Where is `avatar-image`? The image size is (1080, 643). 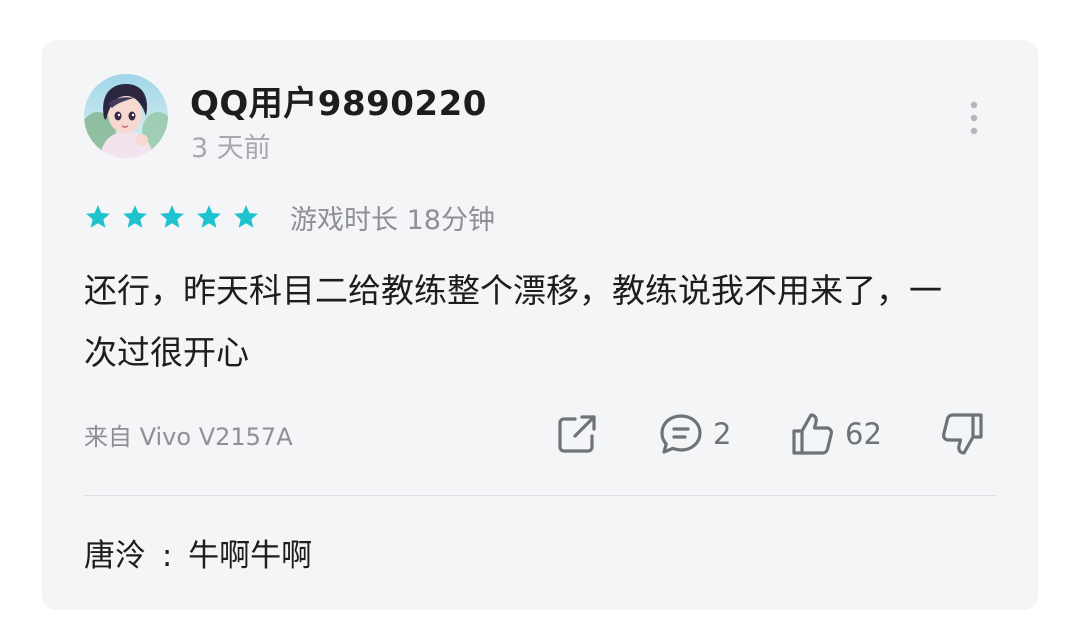
avatar-image is located at coordinates (126, 116).